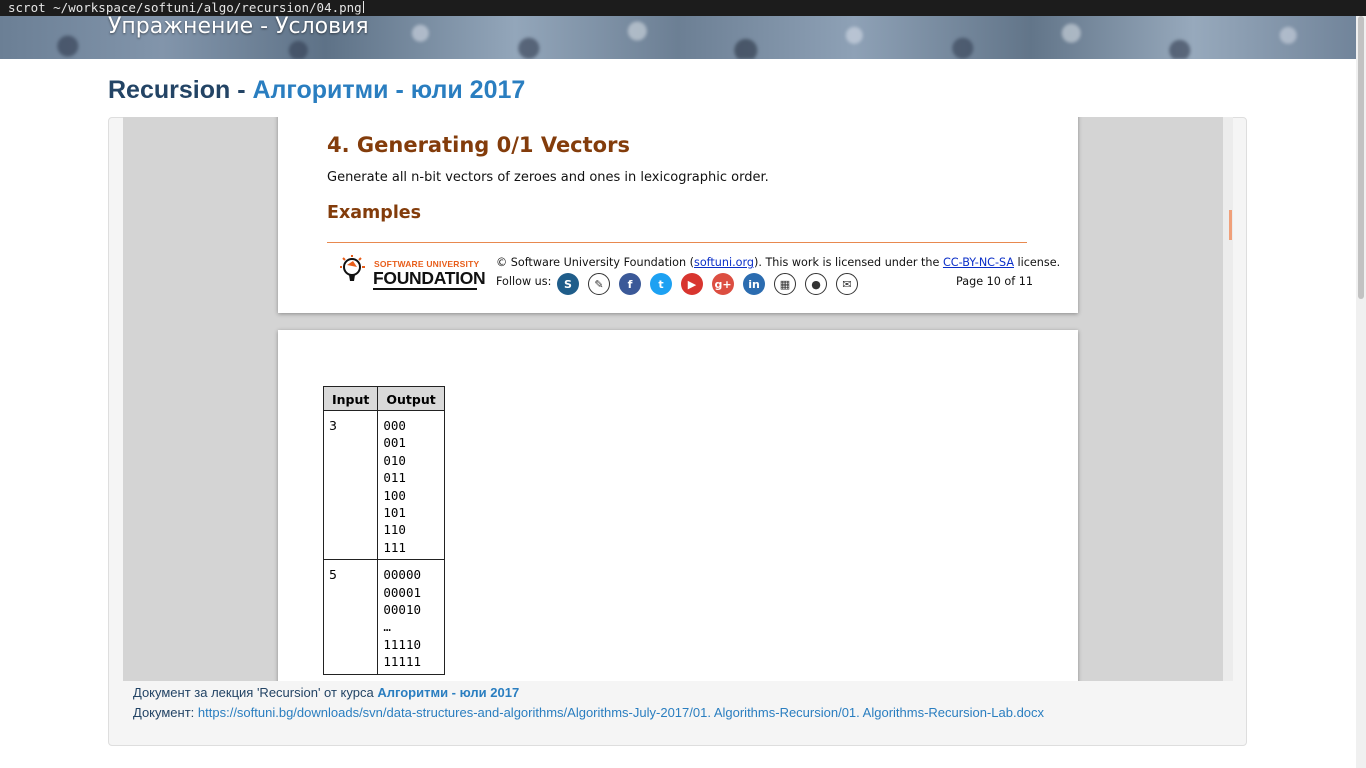 This screenshot has width=1366, height=768. What do you see at coordinates (411, 617) in the screenshot?
I see `table-cell-output: 00000 00001 00010 … 11110 11111` at bounding box center [411, 617].